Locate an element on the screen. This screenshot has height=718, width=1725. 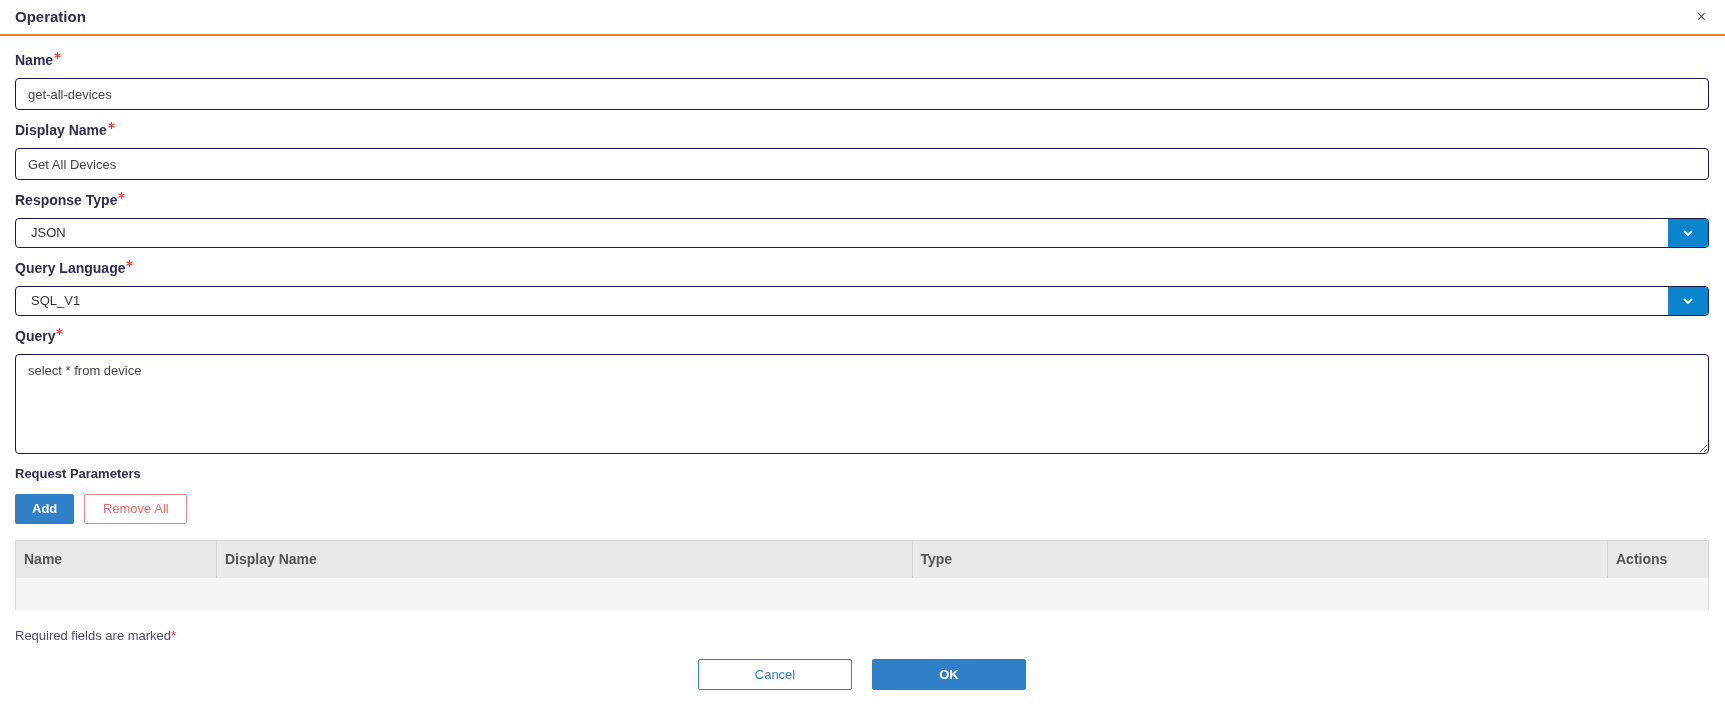
column-header: Display Name is located at coordinates (271, 559).